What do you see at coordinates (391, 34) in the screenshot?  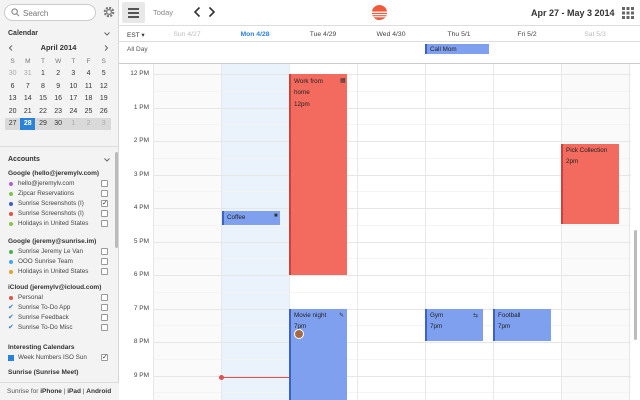 I see `day-column-header: Wed 4/30` at bounding box center [391, 34].